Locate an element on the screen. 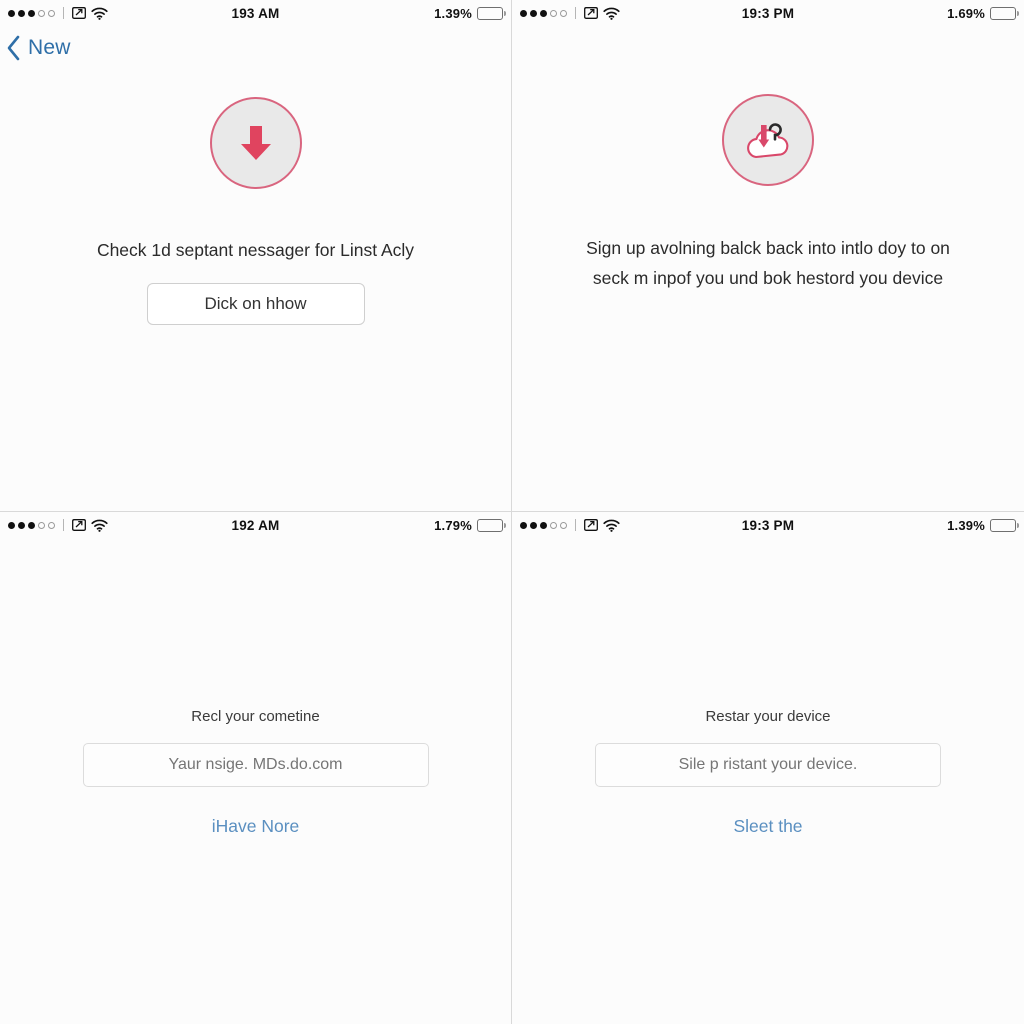 The image size is (1024, 1024). secondary-link: Sleet the is located at coordinates (767, 826).